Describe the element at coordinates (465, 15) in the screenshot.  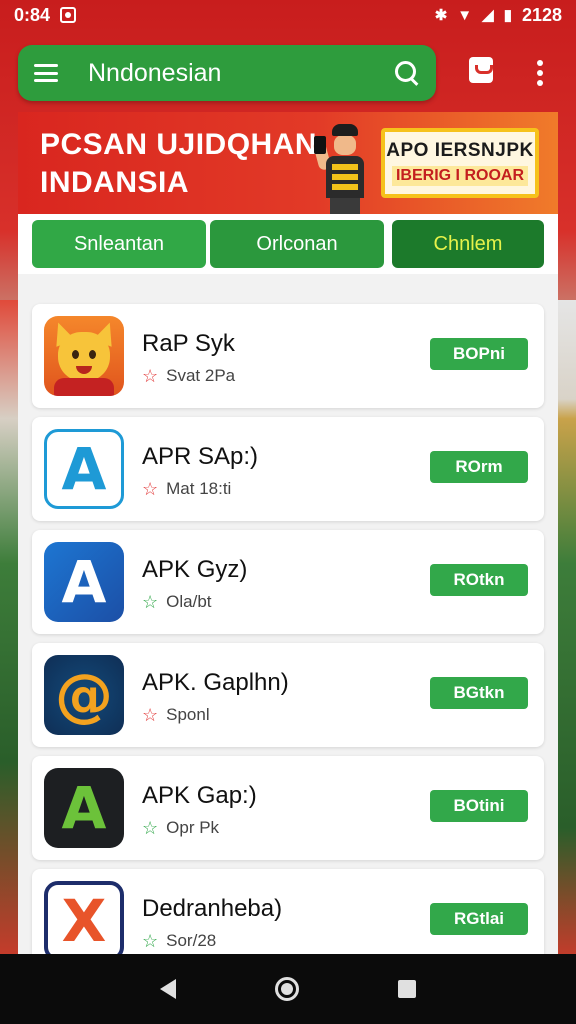
I see `wifi-icon: ▼` at that location.